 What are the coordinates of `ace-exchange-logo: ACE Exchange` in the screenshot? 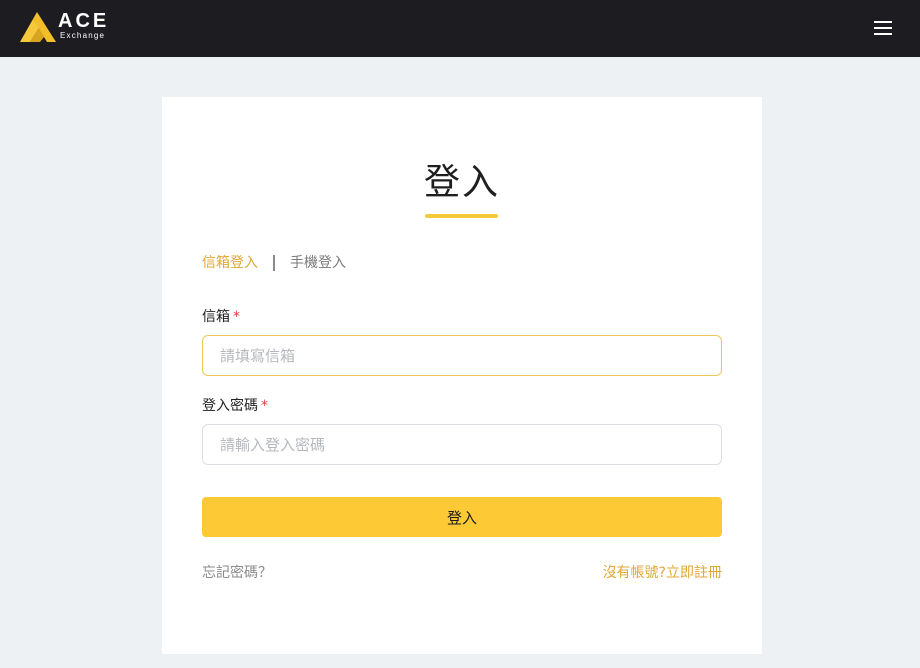 It's located at (67, 27).